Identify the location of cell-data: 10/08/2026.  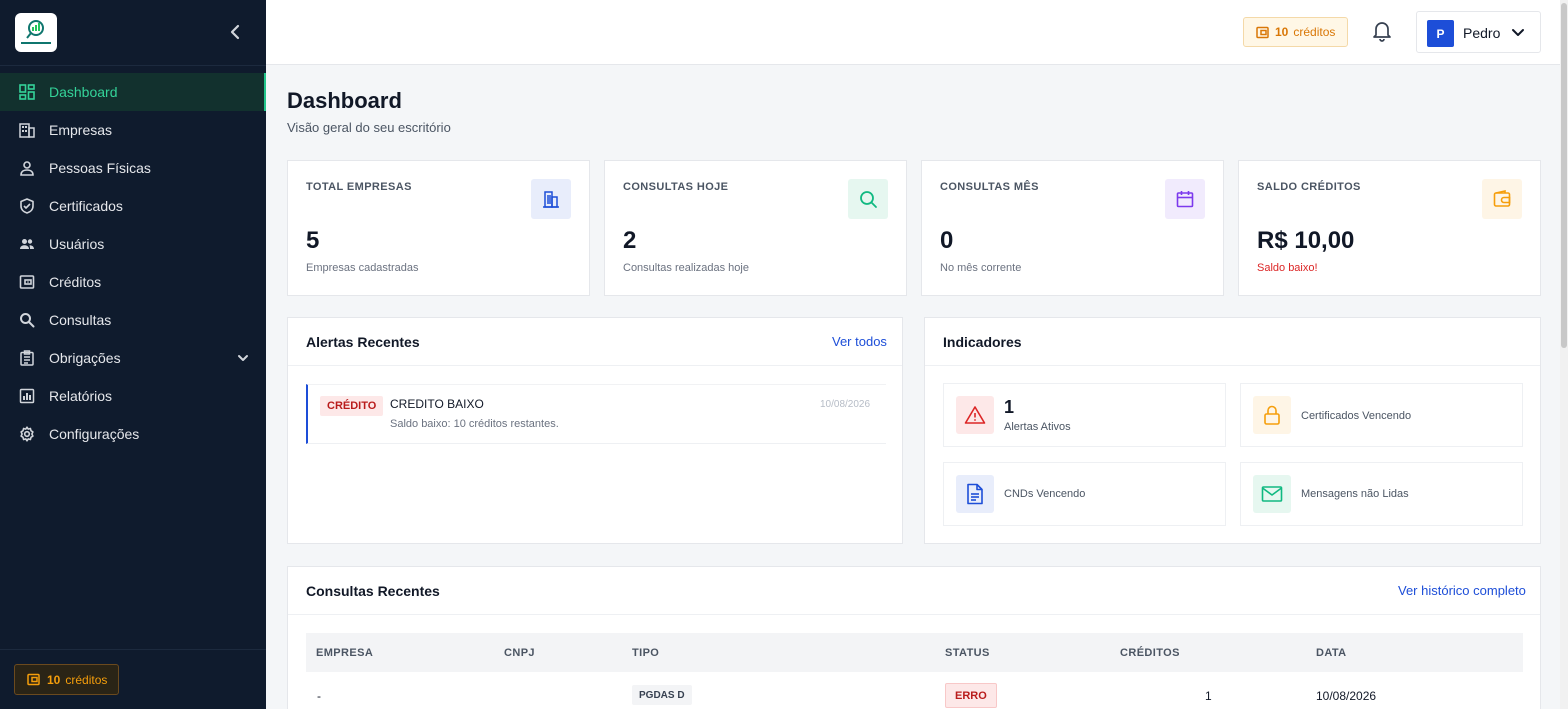
(1346, 696).